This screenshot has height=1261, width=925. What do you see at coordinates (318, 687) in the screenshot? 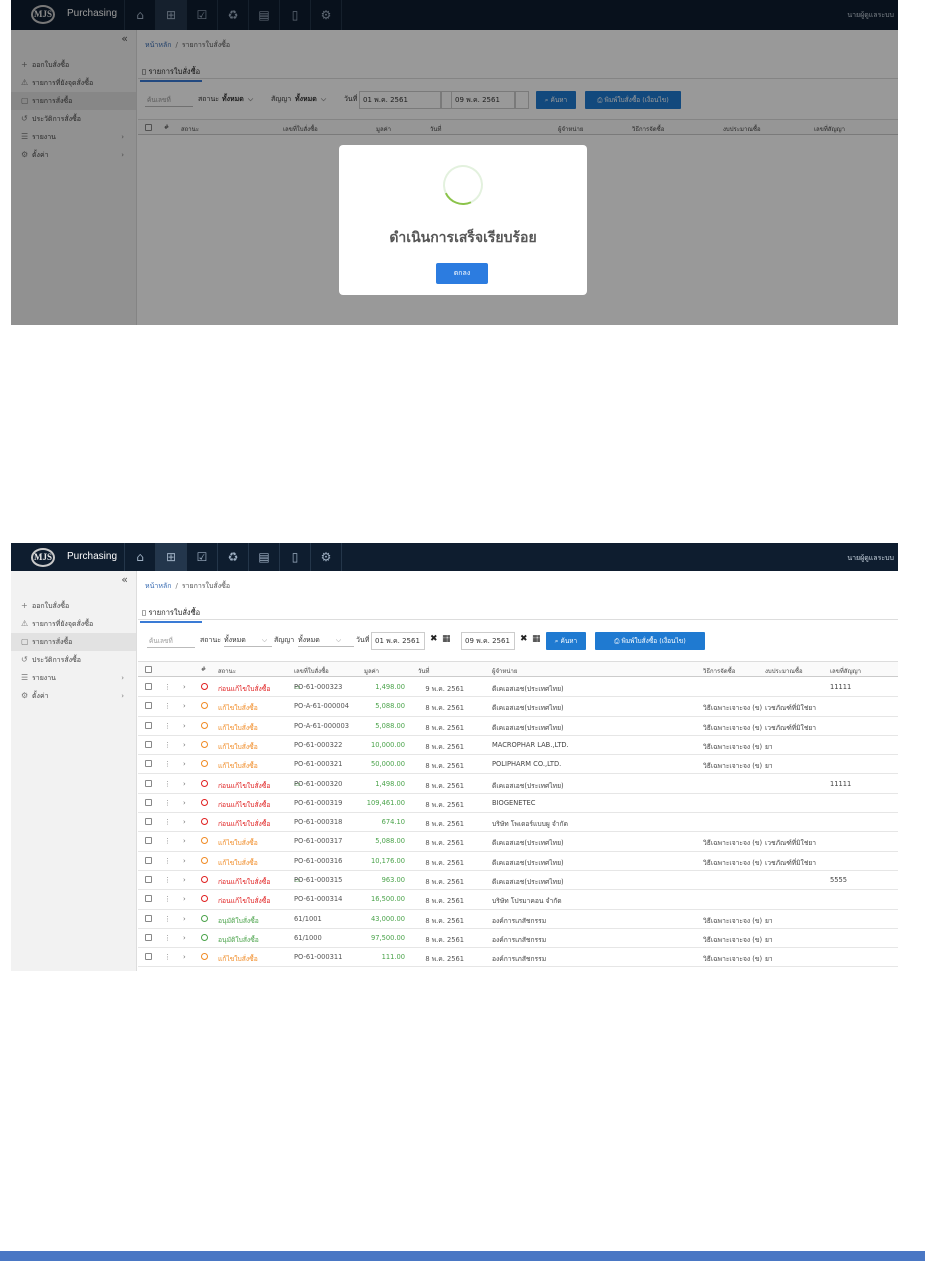
I see `po-number: PO-61-000323` at bounding box center [318, 687].